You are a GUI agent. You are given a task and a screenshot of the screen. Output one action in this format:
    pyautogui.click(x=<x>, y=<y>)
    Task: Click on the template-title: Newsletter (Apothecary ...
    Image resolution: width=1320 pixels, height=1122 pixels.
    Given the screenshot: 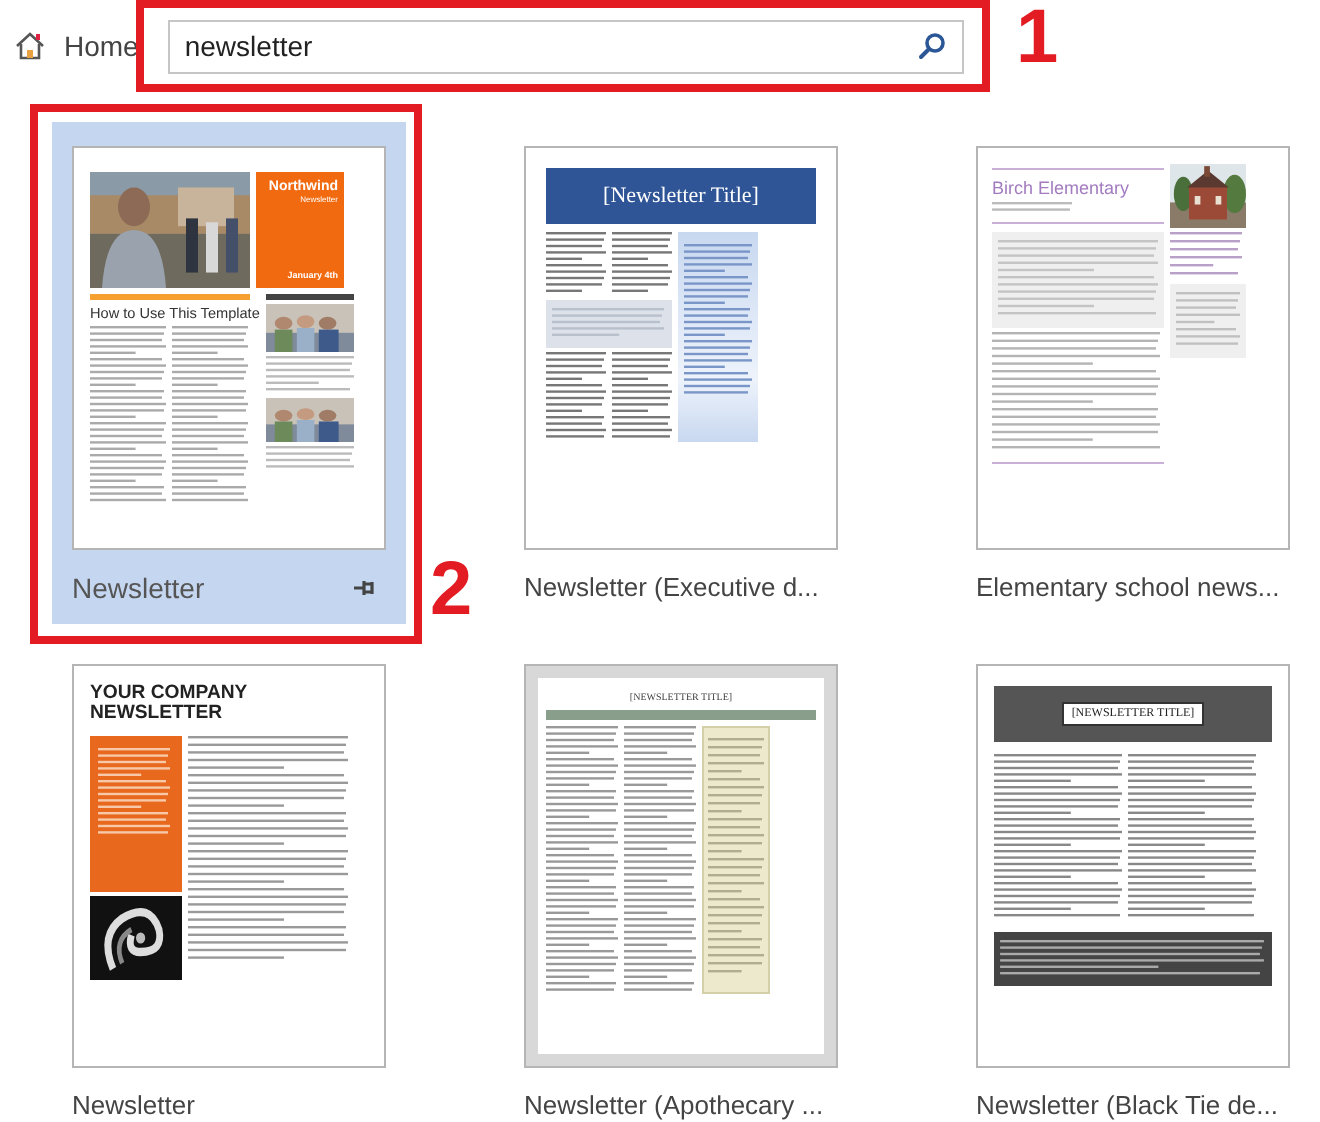 What is the action you would take?
    pyautogui.click(x=674, y=1105)
    